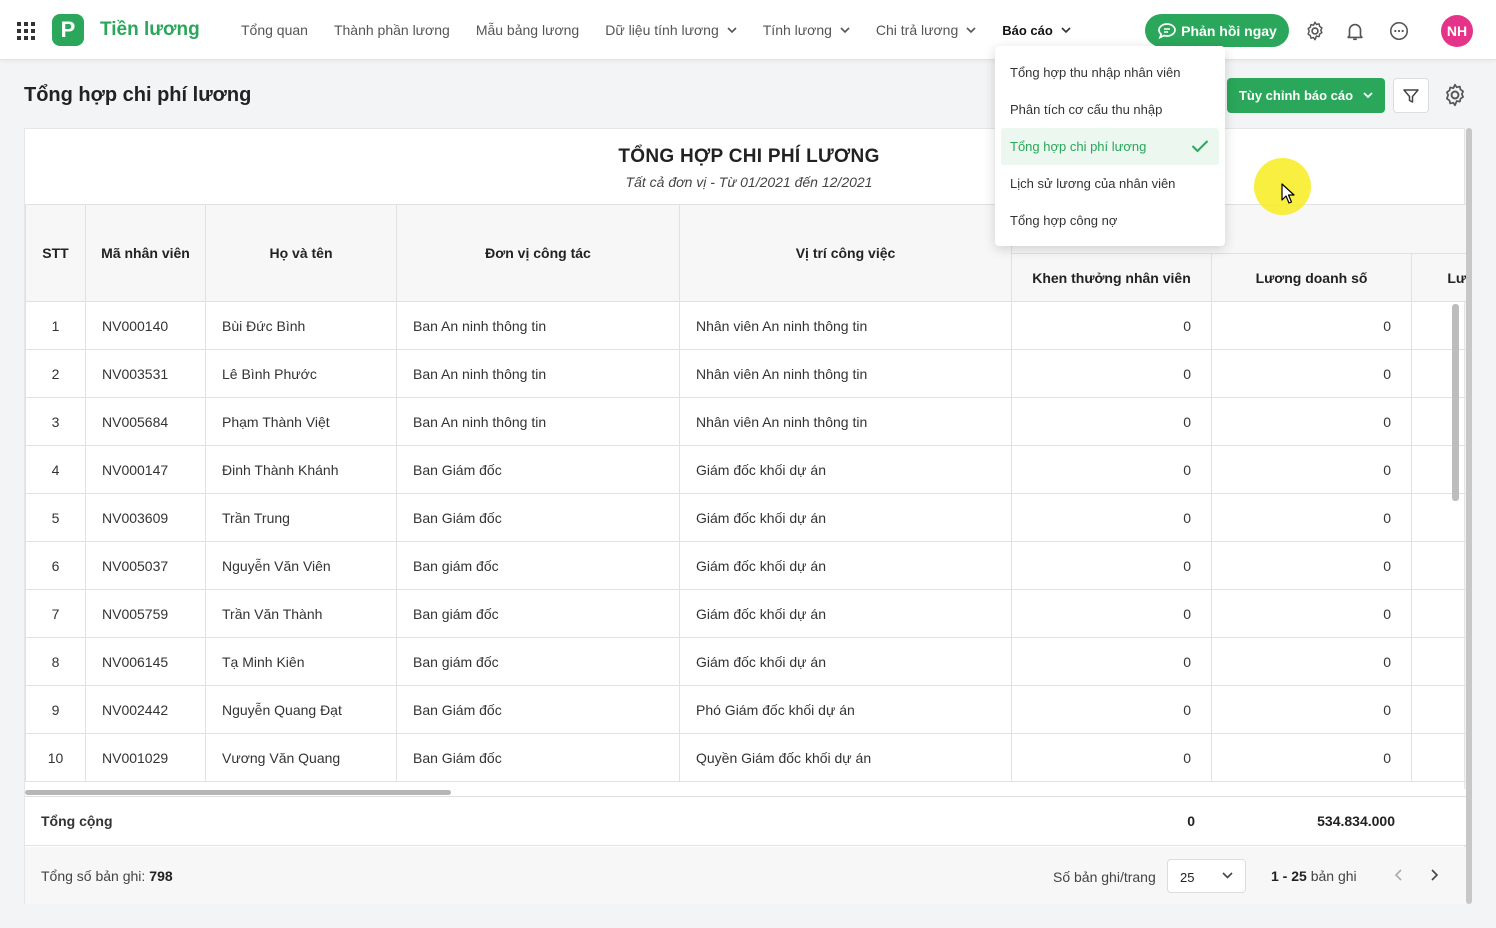 This screenshot has height=928, width=1496. Describe the element at coordinates (1355, 31) in the screenshot. I see `bell-icon` at that location.